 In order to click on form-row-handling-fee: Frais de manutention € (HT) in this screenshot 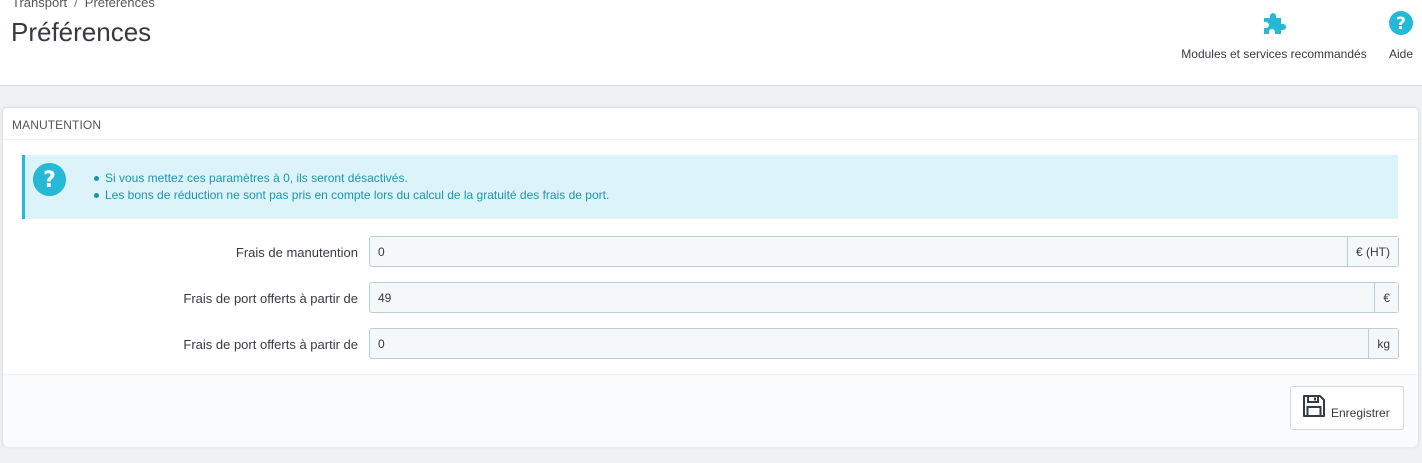, I will do `click(711, 251)`.